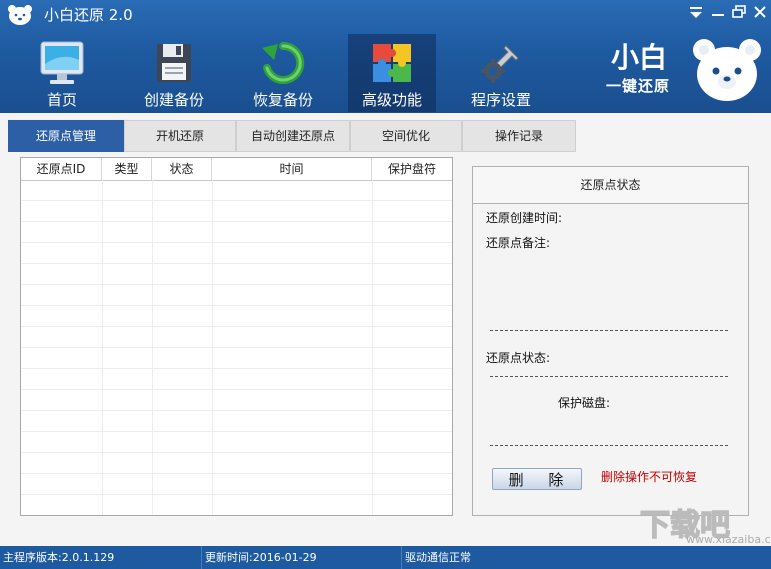 The height and width of the screenshot is (569, 771). I want to click on brand-logo: 小白 一键还原, so click(686, 71).